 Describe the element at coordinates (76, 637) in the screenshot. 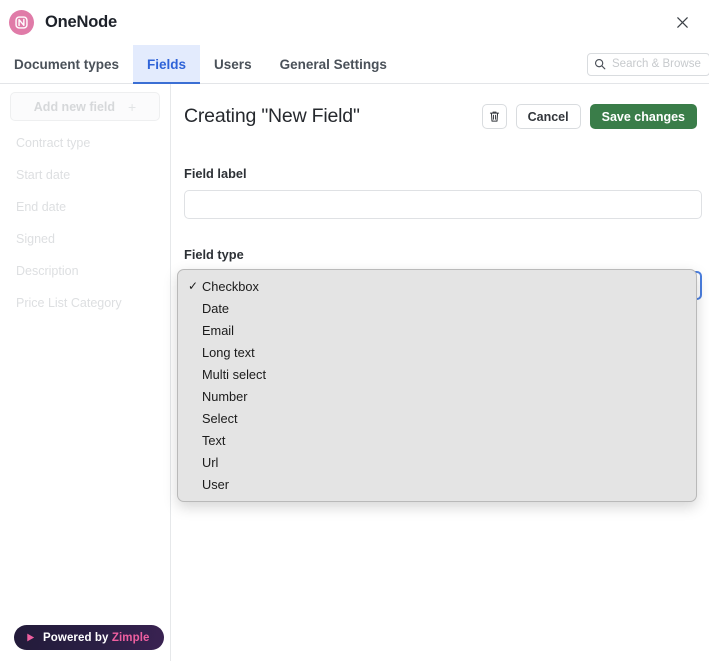

I see `powered-by-prefix: Powered by` at that location.